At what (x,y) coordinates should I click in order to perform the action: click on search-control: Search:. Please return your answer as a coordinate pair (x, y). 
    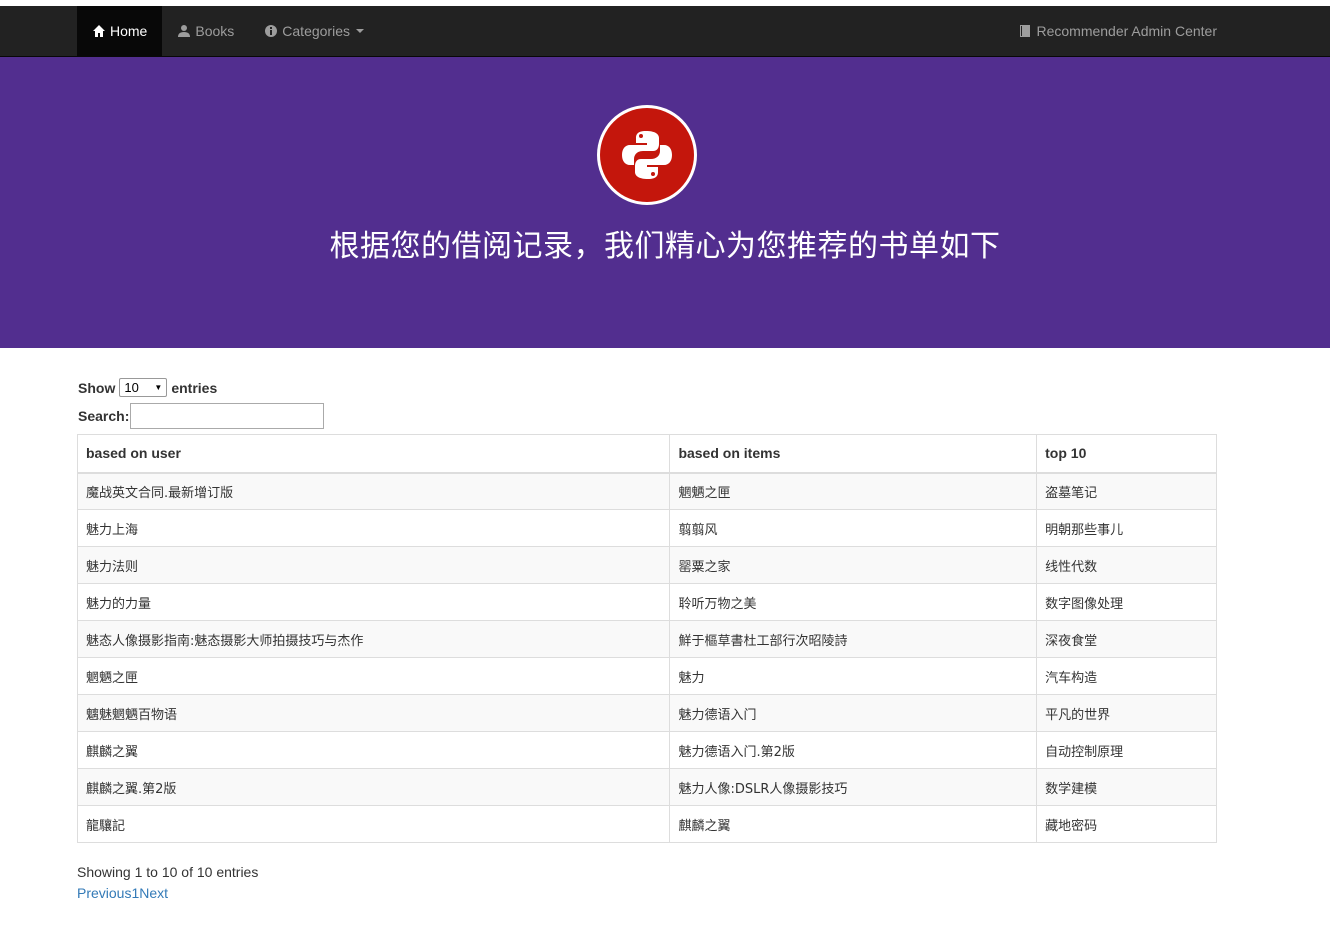
    Looking at the image, I should click on (201, 416).